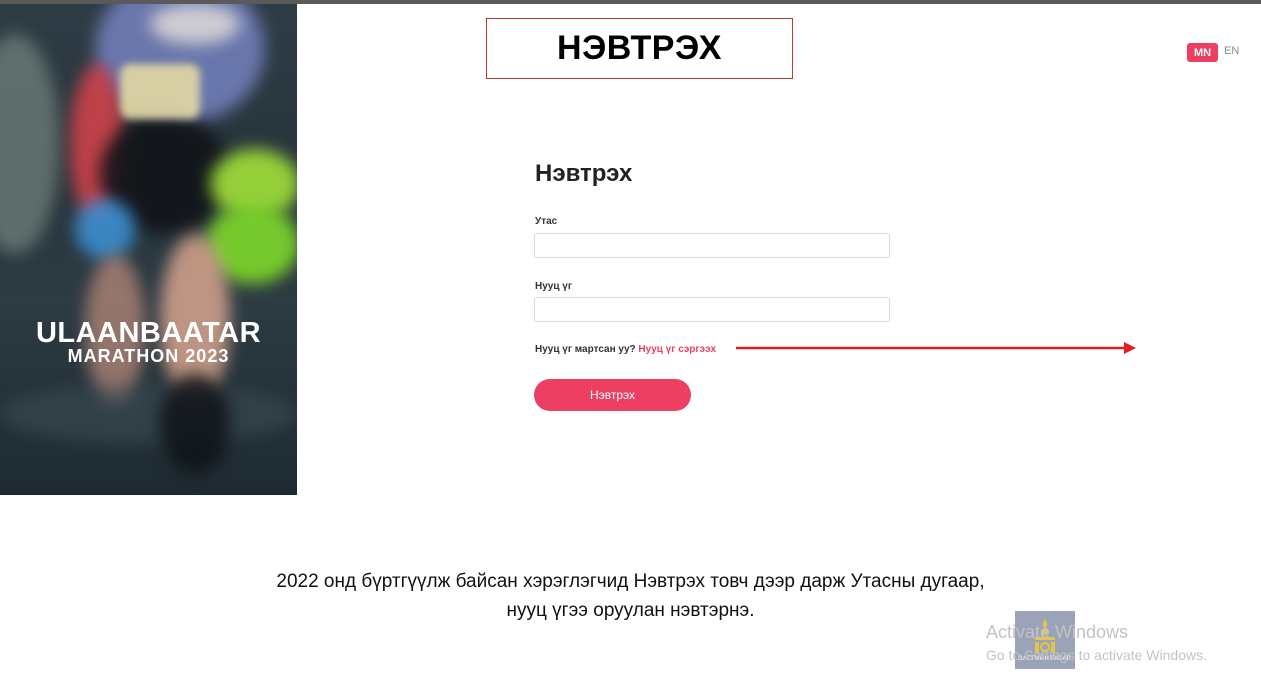  I want to click on phone-label: Утас, so click(546, 221).